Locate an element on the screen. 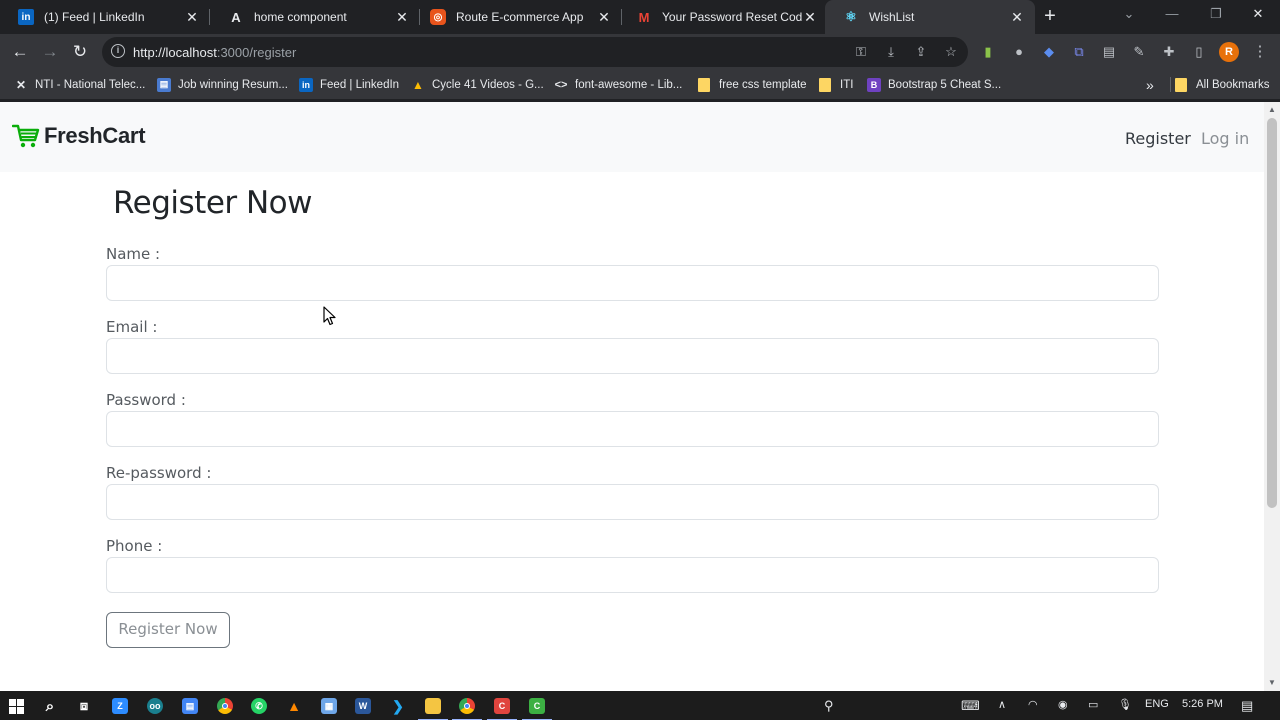  page-scrollbar: ▲ ▼ is located at coordinates (1272, 396).